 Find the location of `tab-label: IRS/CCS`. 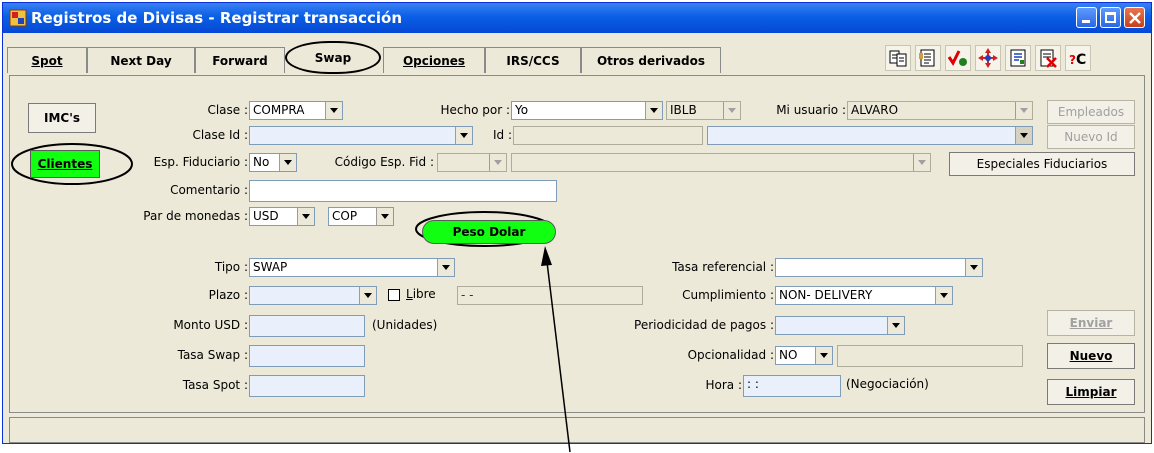

tab-label: IRS/CCS is located at coordinates (533, 61).